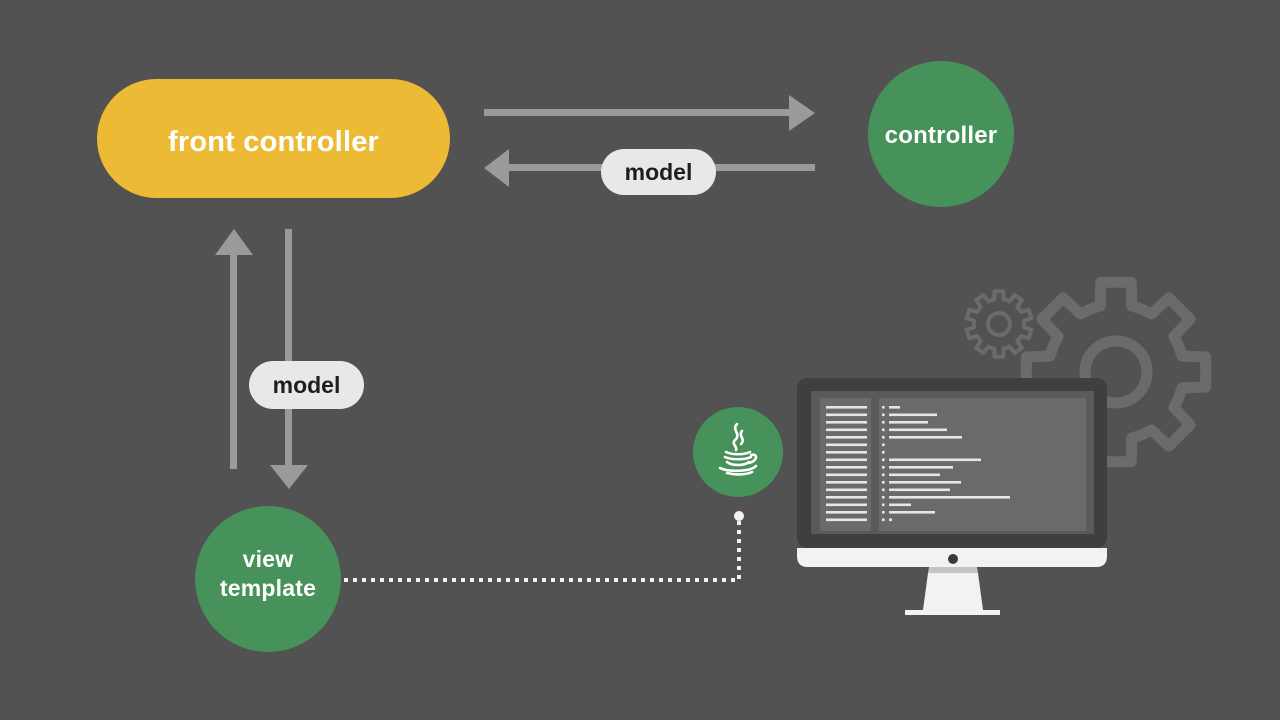 The width and height of the screenshot is (1280, 720). What do you see at coordinates (649, 113) in the screenshot?
I see `arrow-front-controller-to-controller` at bounding box center [649, 113].